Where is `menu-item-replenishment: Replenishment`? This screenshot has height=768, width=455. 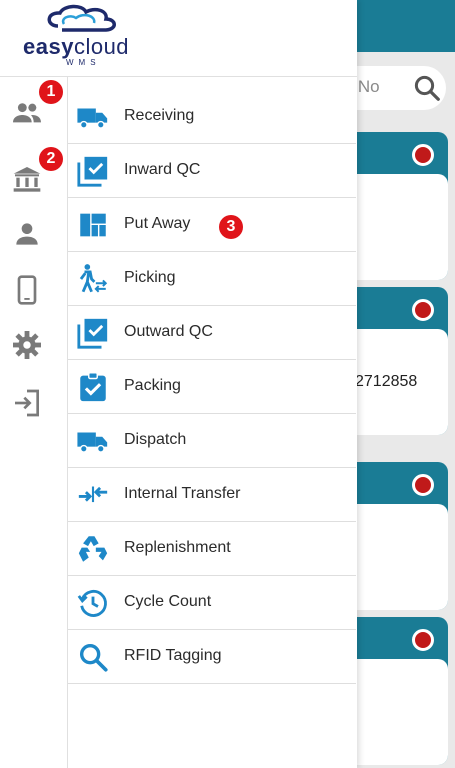
menu-item-replenishment: Replenishment is located at coordinates (212, 549).